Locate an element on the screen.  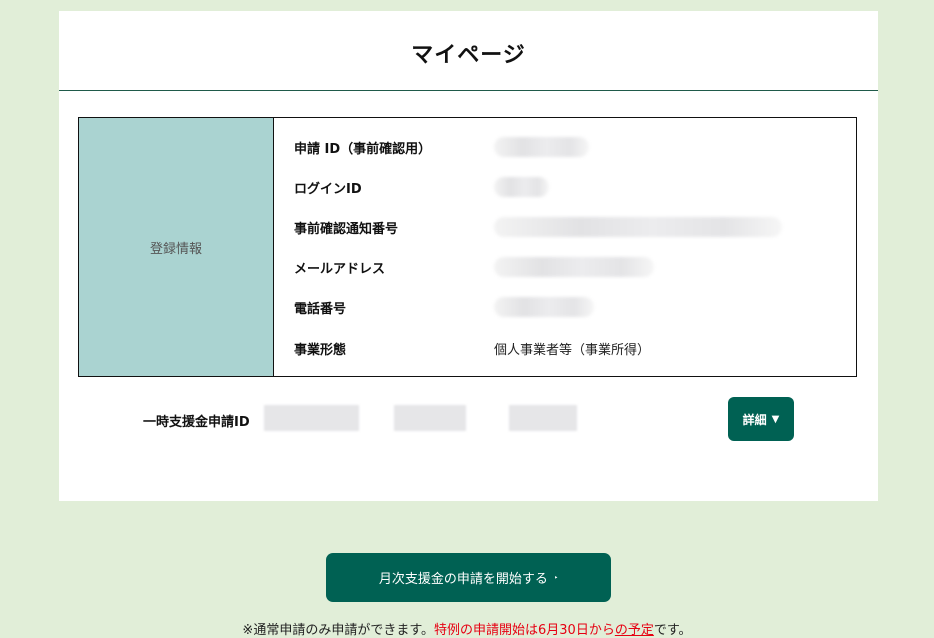
note-special-start-date: 特例の申請開始は6月30日から is located at coordinates (524, 630).